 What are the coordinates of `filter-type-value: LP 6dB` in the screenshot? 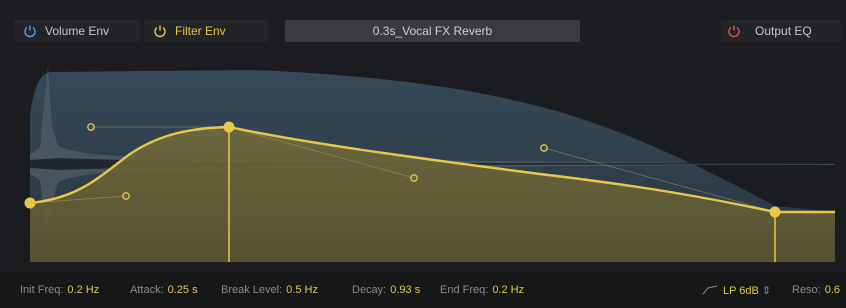 It's located at (741, 291).